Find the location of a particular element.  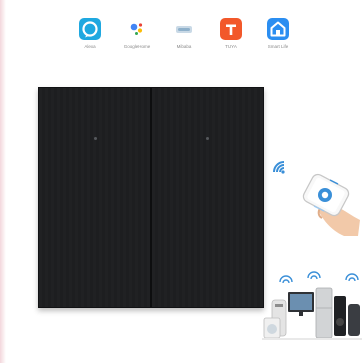

speaker-icon is located at coordinates (340, 316).